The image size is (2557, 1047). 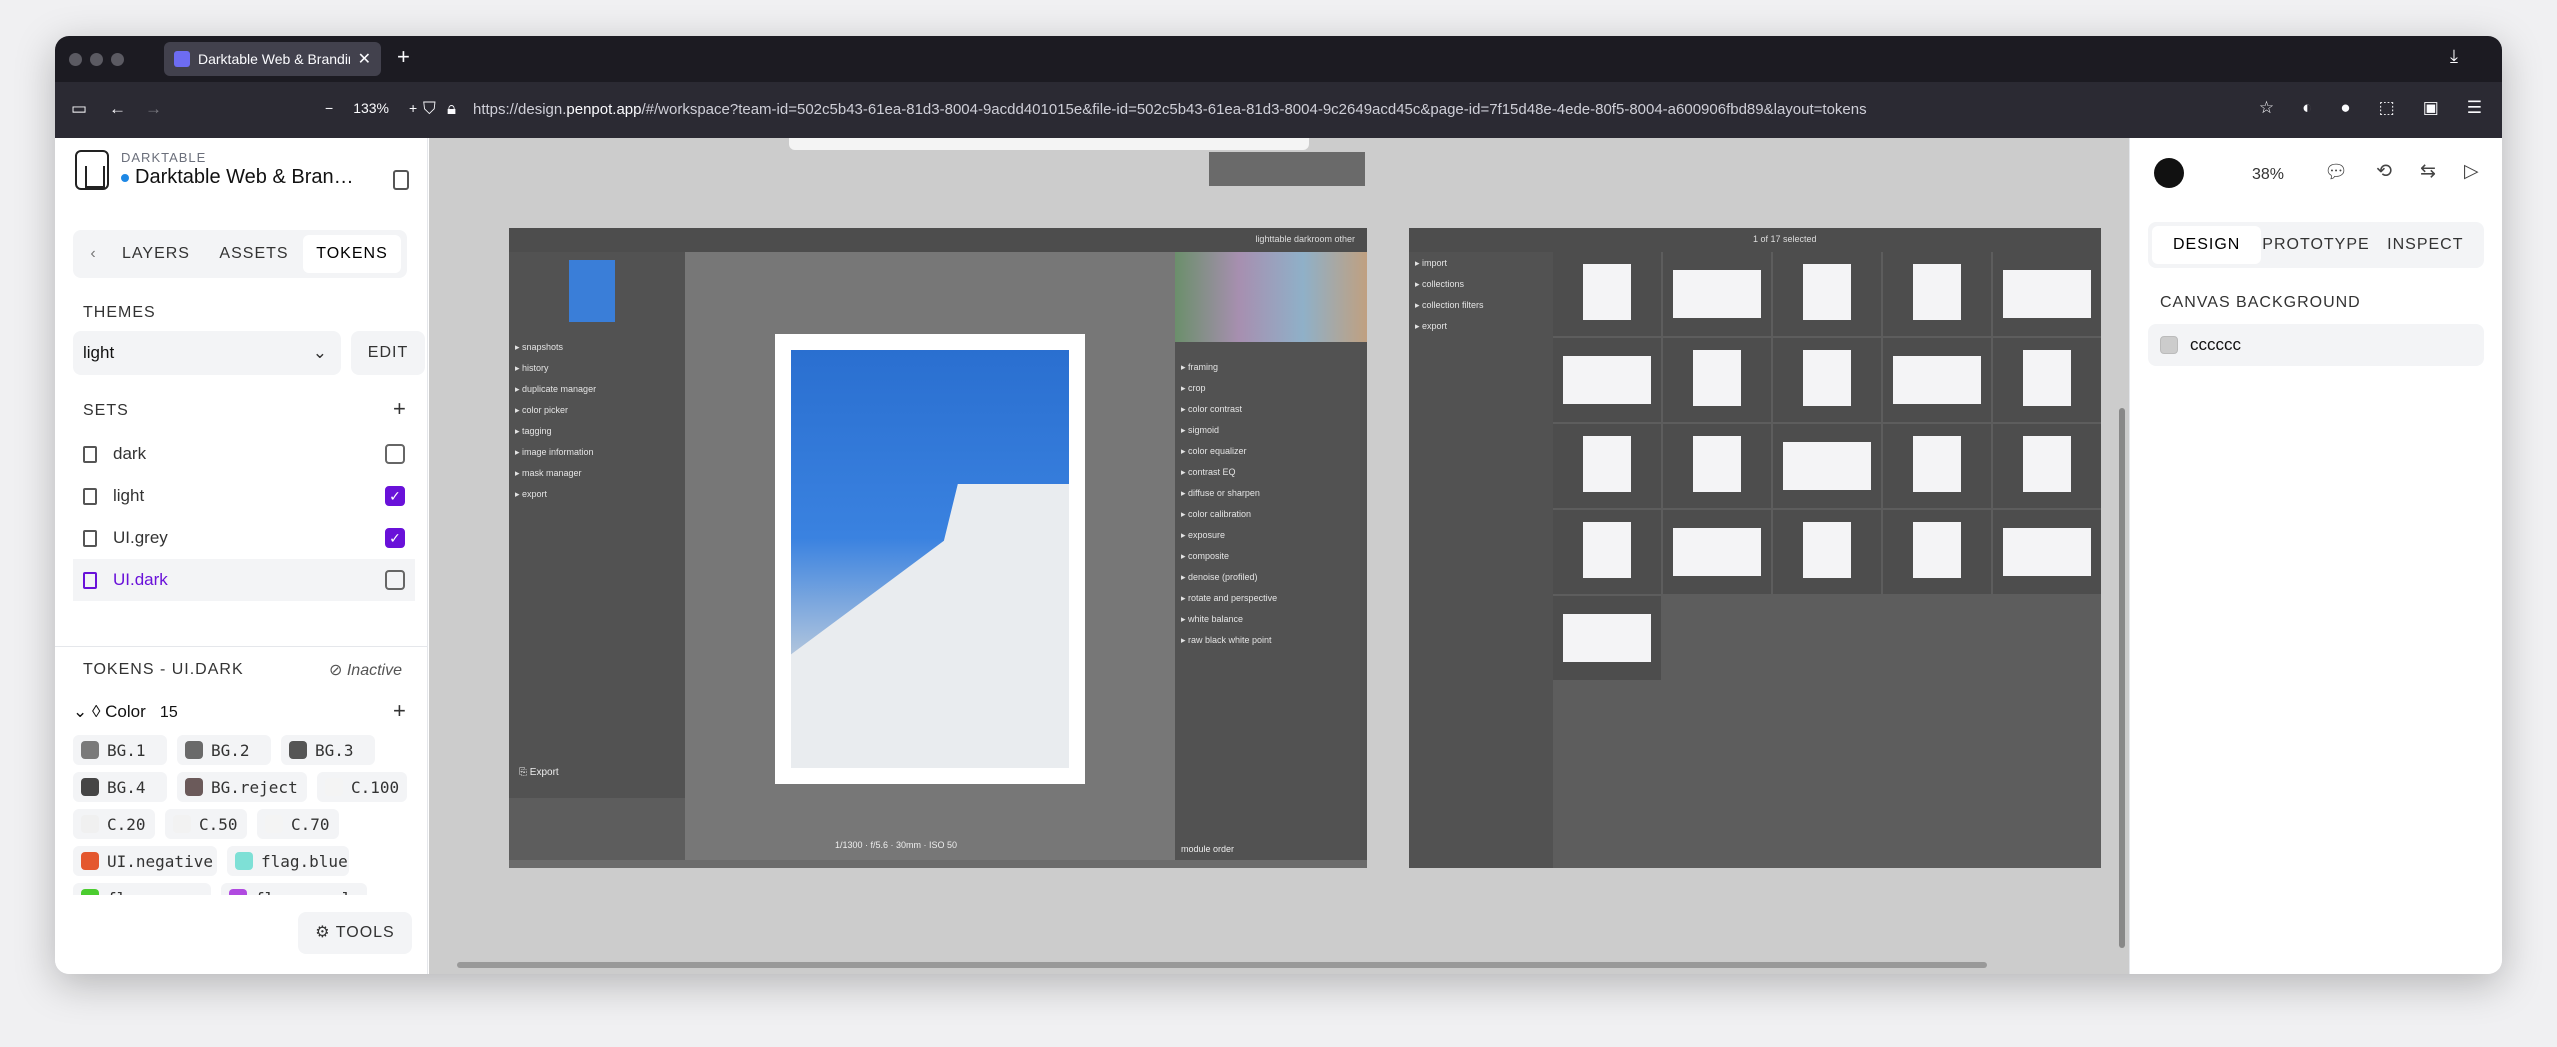 I want to click on export-button: ⎘ Export, so click(x=539, y=772).